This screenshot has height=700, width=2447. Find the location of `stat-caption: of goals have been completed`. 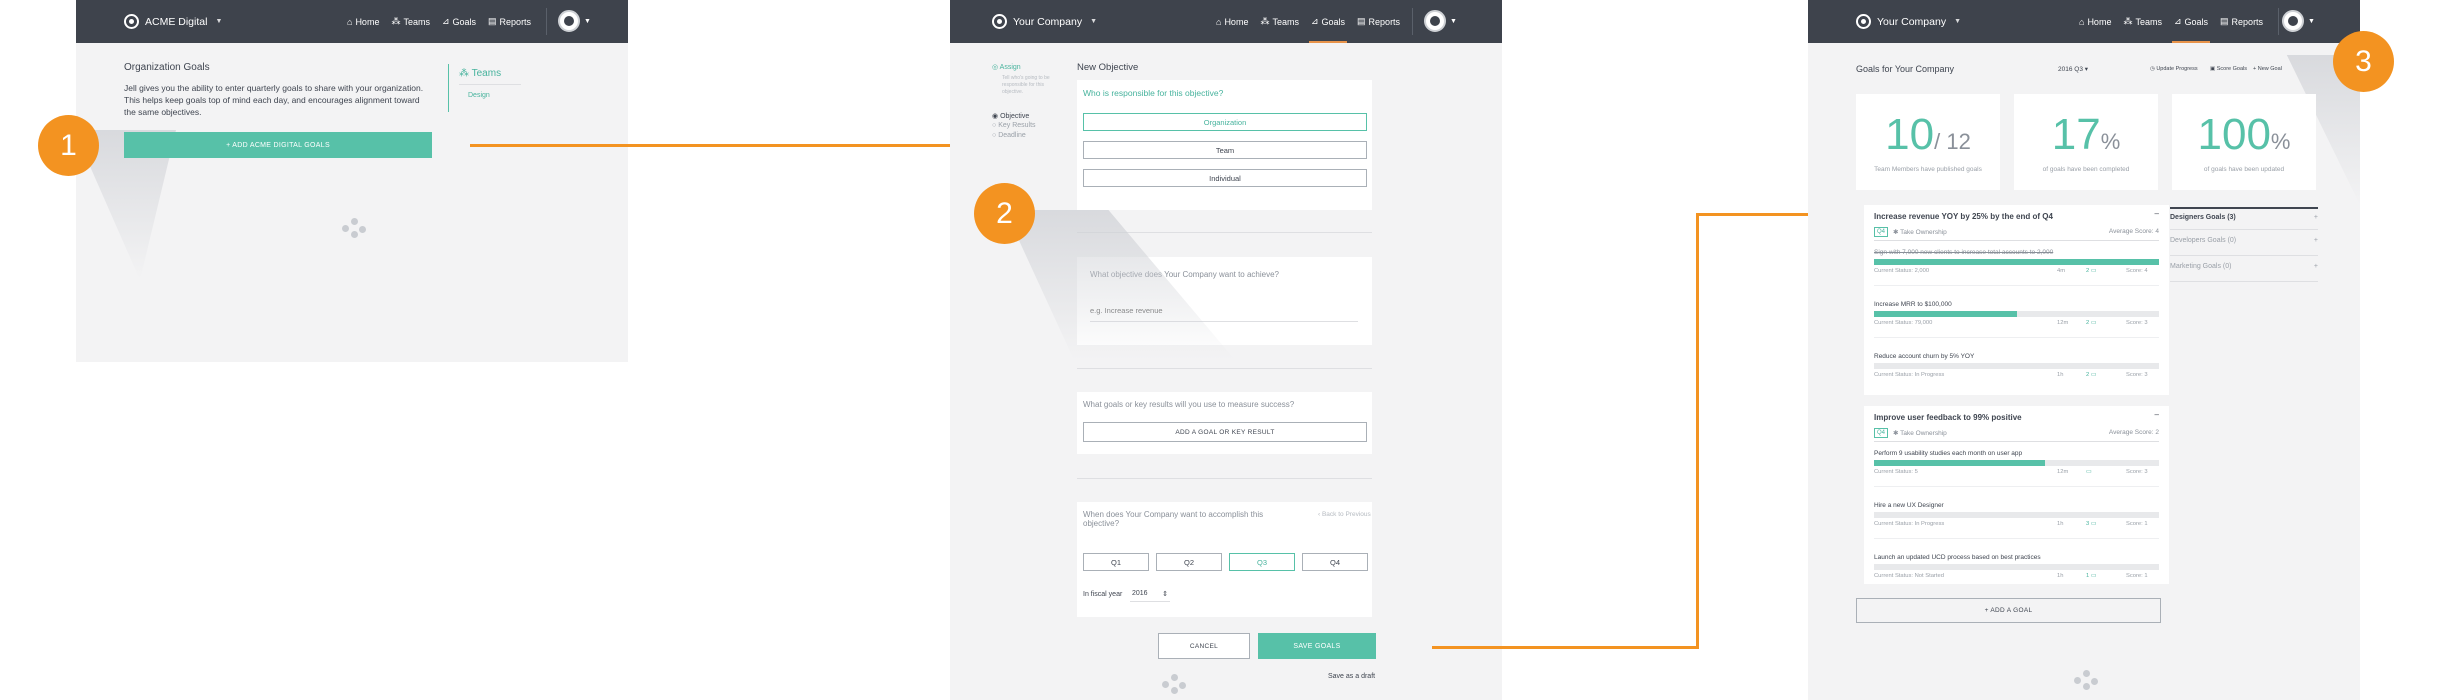

stat-caption: of goals have been completed is located at coordinates (2086, 169).